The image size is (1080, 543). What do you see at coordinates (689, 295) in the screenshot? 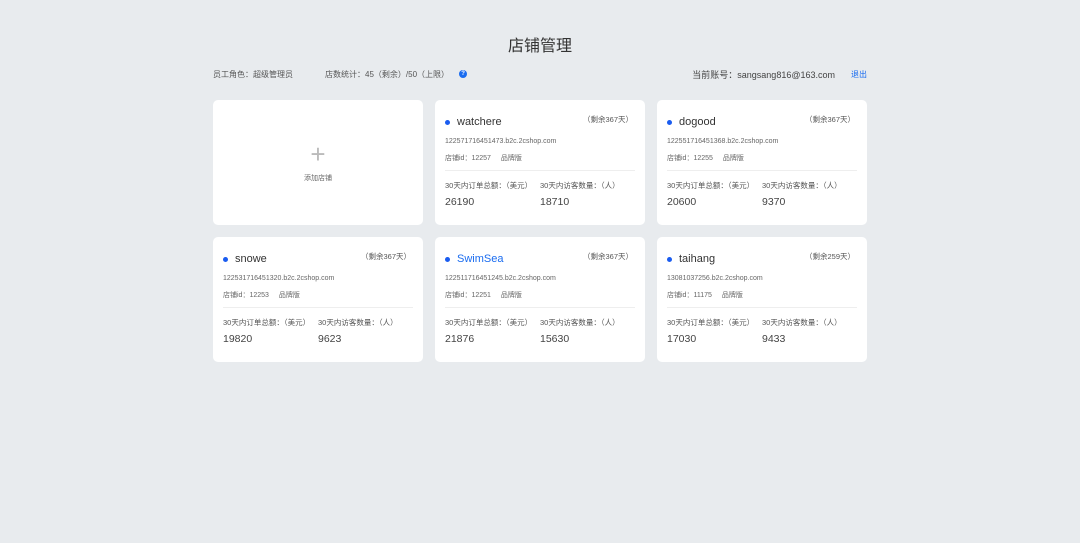
I see `shop-id: 店铺id：11175` at bounding box center [689, 295].